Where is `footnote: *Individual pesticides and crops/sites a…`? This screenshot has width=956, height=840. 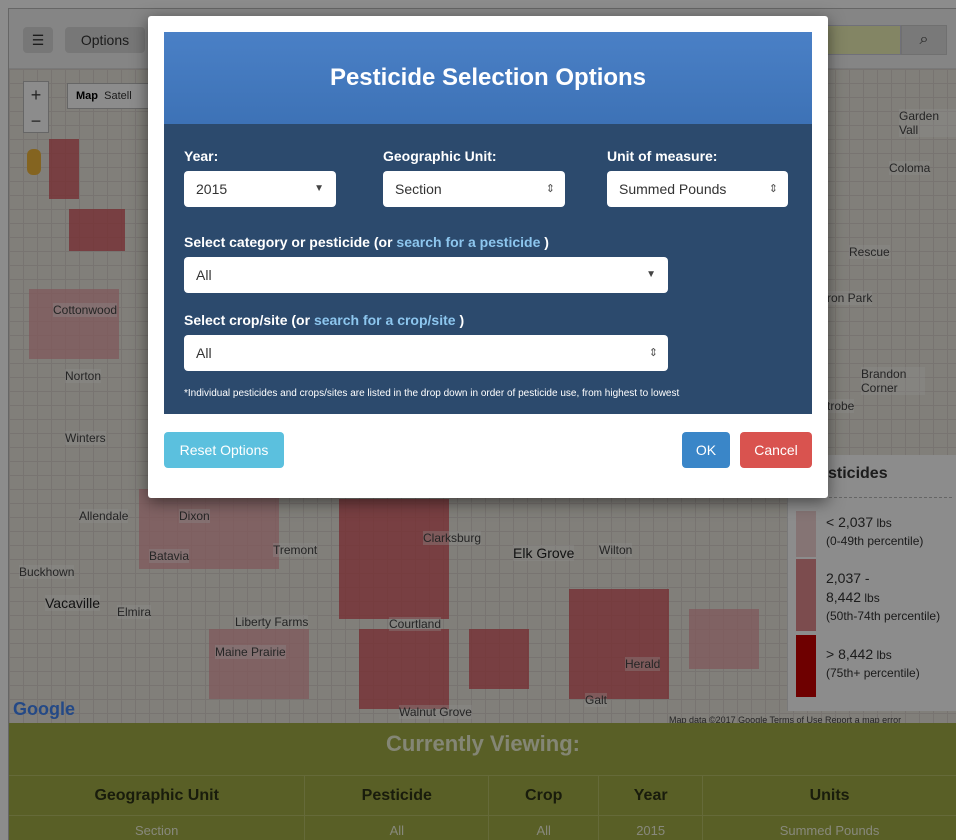 footnote: *Individual pesticides and crops/sites a… is located at coordinates (432, 393).